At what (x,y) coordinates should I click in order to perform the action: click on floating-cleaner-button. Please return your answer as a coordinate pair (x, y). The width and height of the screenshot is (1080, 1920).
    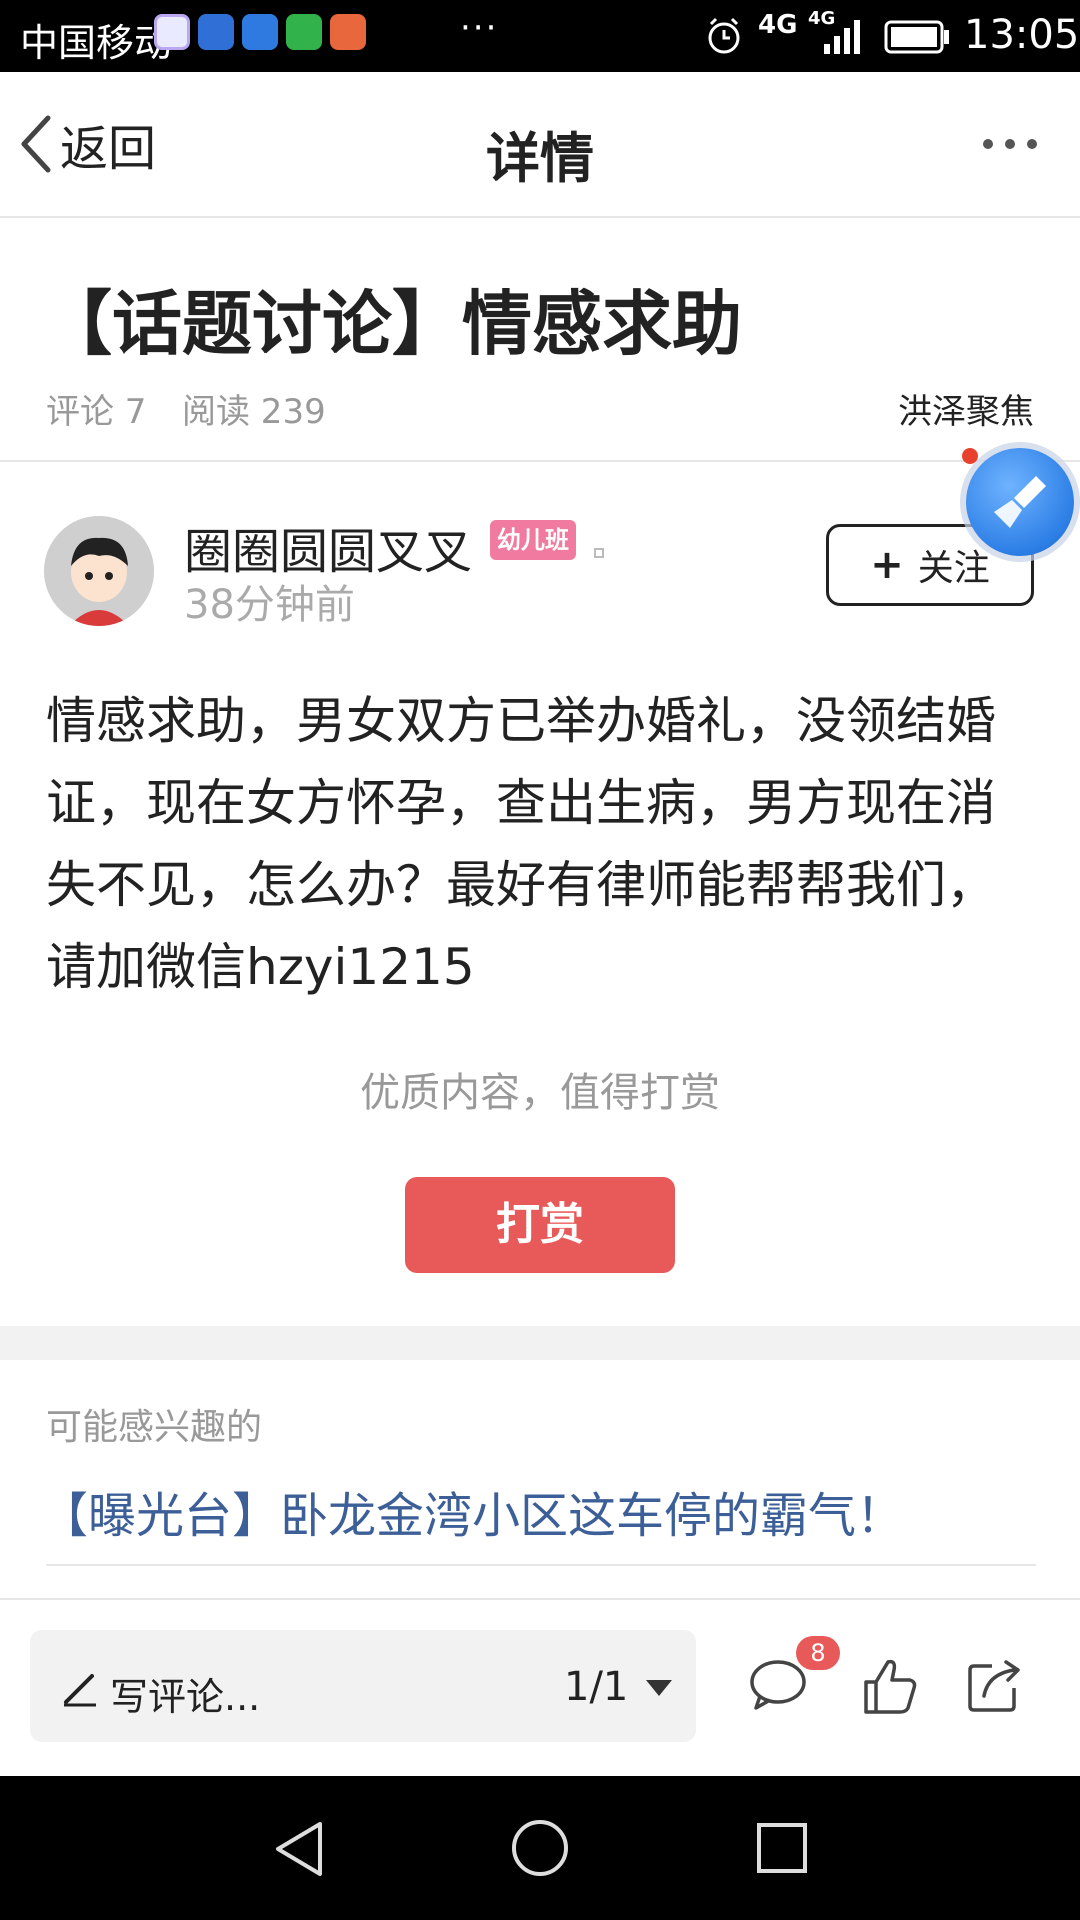
    Looking at the image, I should click on (1020, 502).